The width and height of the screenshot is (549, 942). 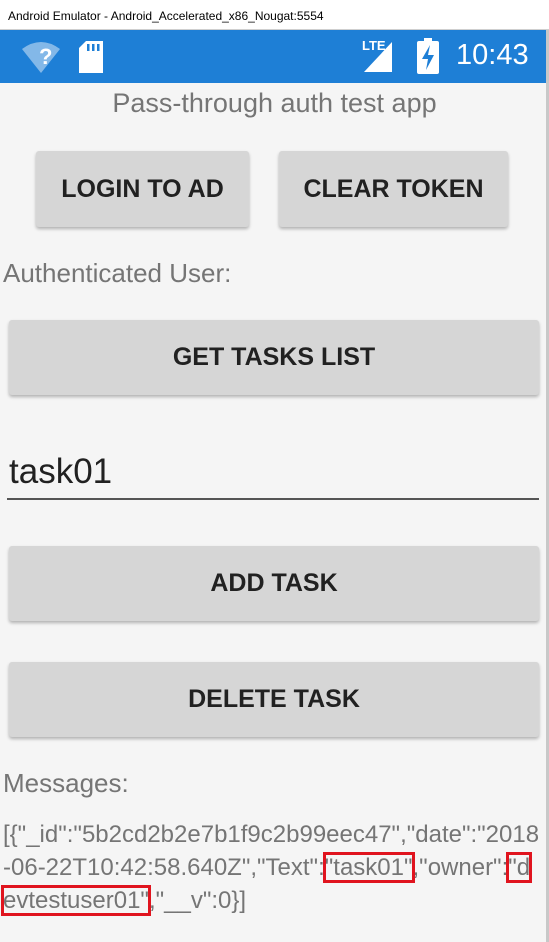 What do you see at coordinates (274, 583) in the screenshot?
I see `add-task-button: ADD TASK` at bounding box center [274, 583].